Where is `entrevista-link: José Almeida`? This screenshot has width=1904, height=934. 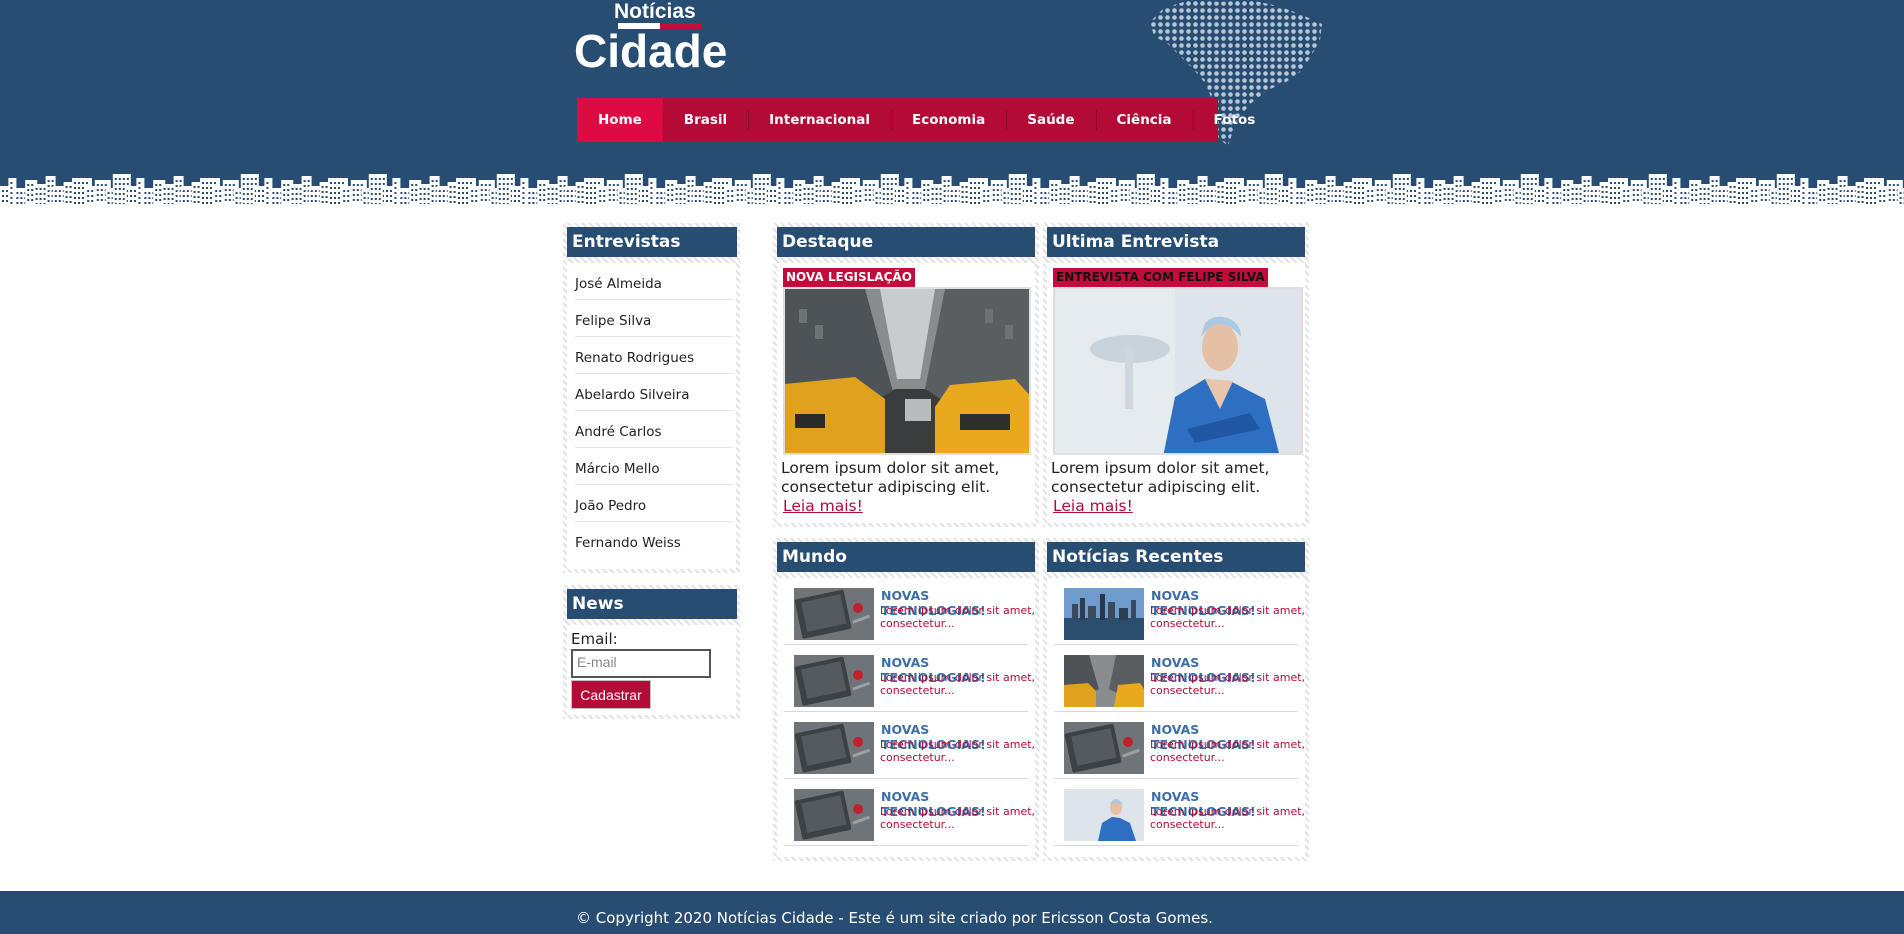
entrevista-link: José Almeida is located at coordinates (654, 281).